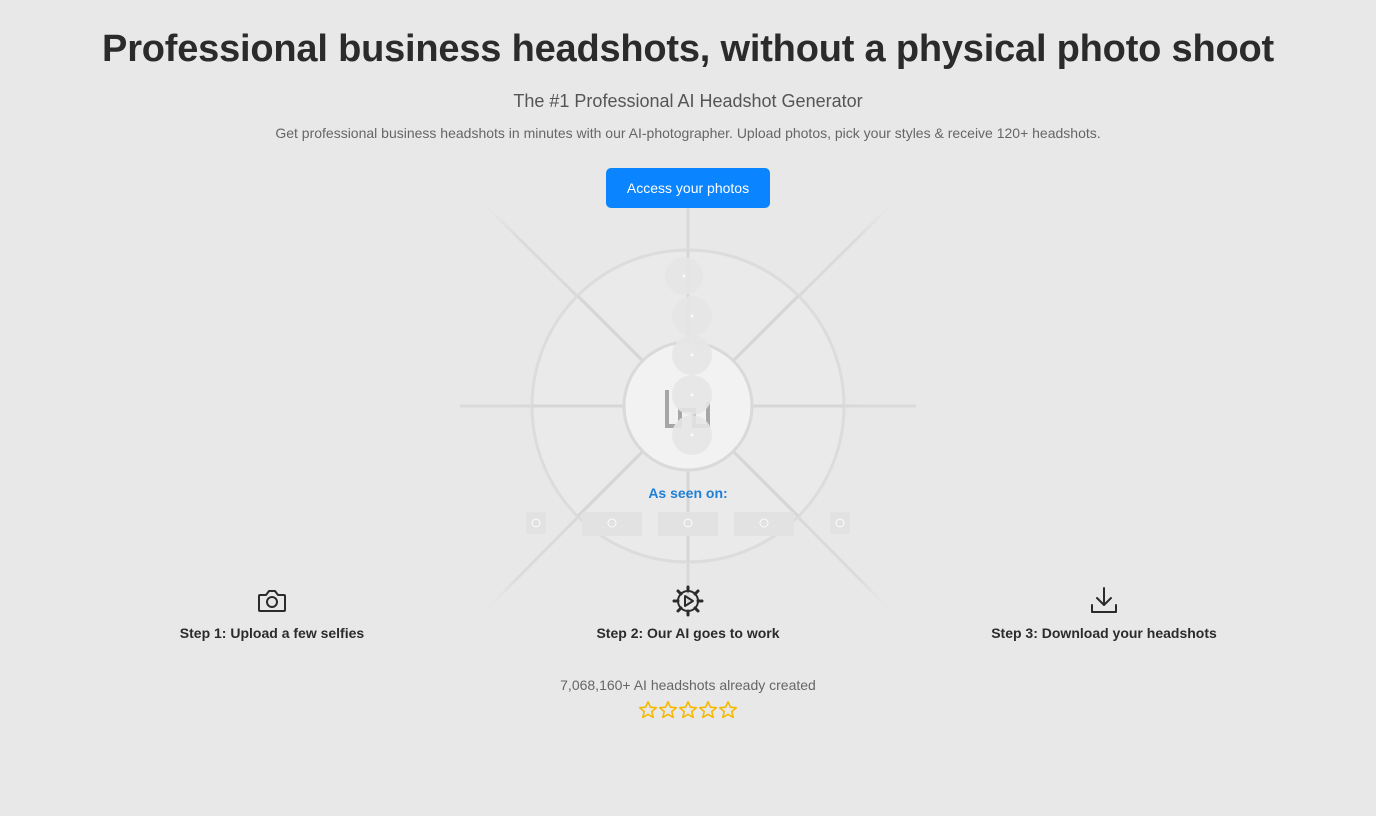 The height and width of the screenshot is (816, 1376). Describe the element at coordinates (272, 633) in the screenshot. I see `step-1-label: Step 1: Upload a few selfies` at that location.